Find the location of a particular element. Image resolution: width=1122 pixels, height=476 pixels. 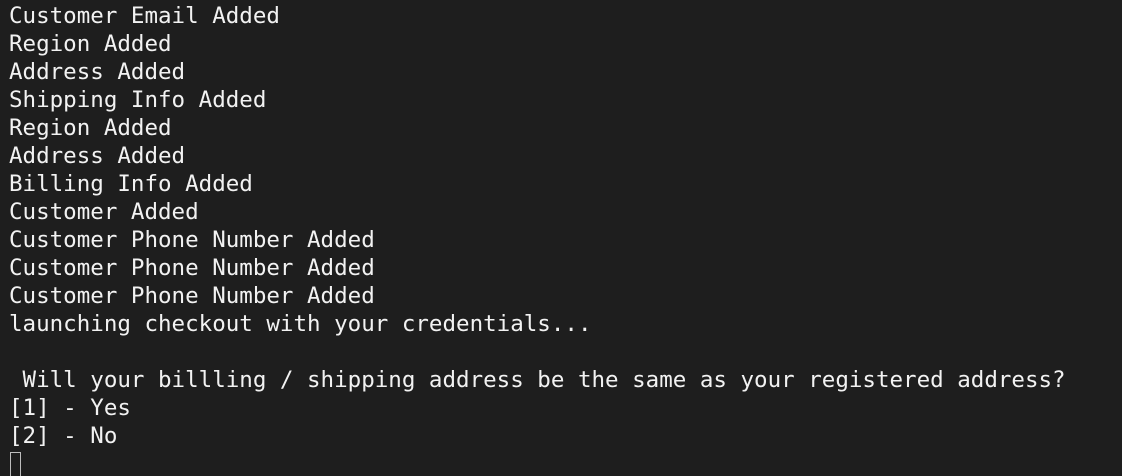

terminal-output-line: Billing Info Added is located at coordinates (131, 184).